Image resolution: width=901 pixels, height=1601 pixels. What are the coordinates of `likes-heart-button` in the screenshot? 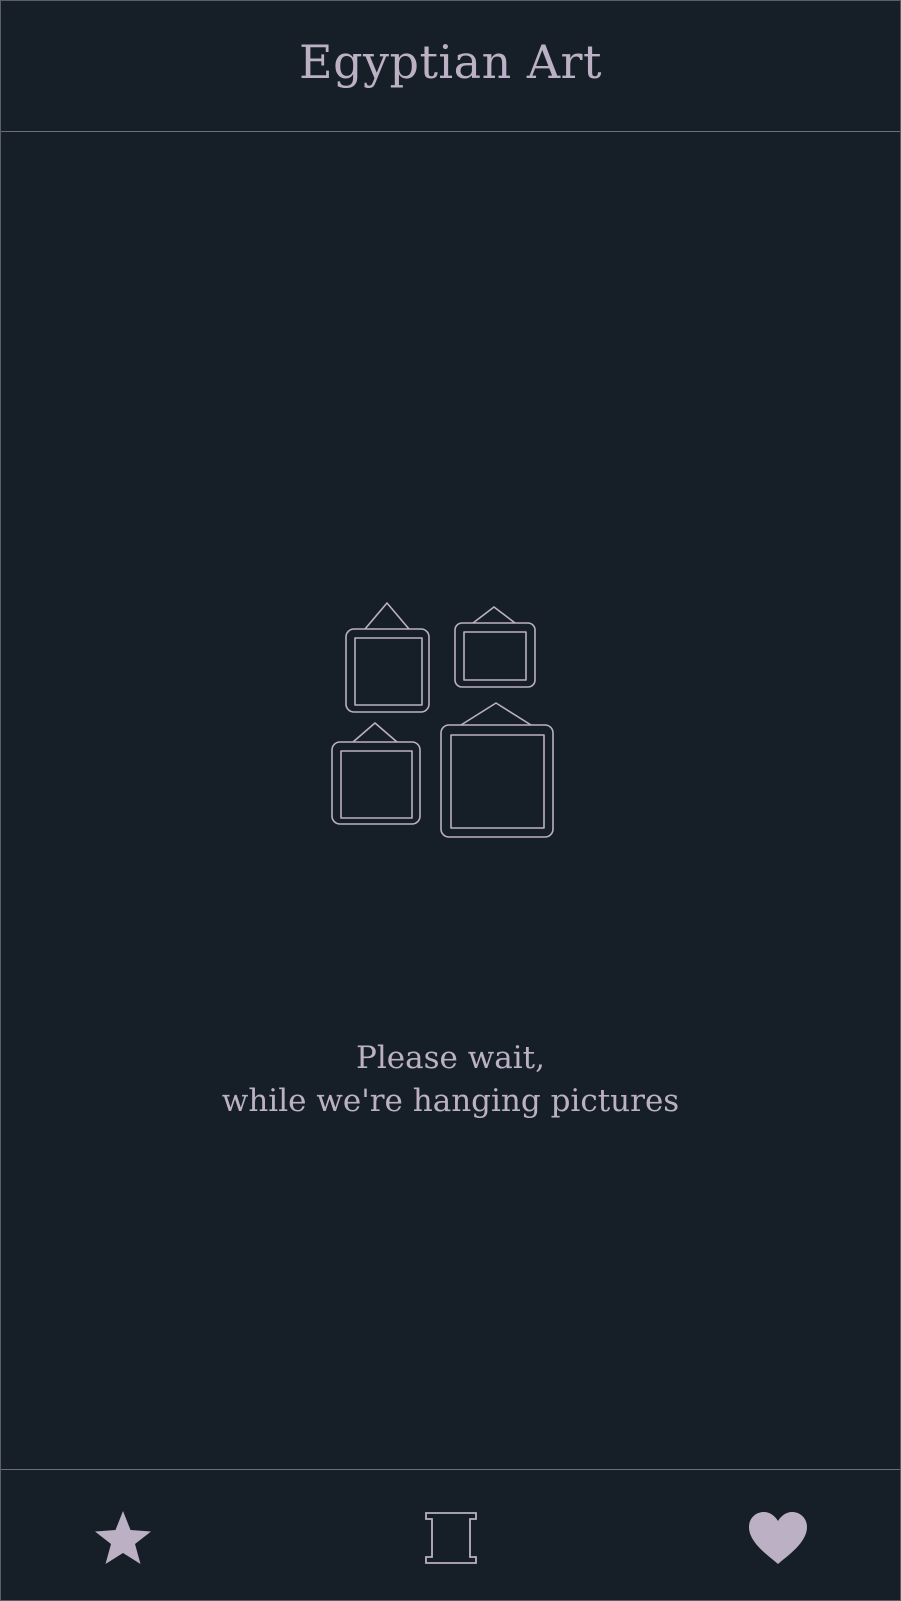 It's located at (778, 1538).